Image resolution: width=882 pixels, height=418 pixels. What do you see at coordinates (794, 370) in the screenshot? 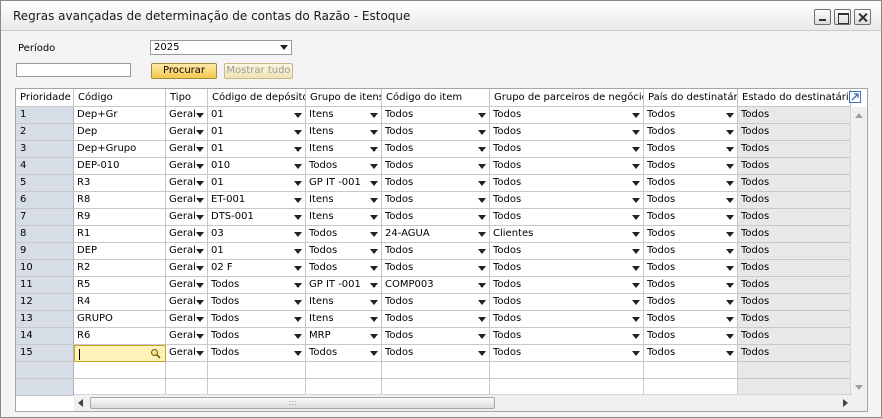
I see `cell-estado` at bounding box center [794, 370].